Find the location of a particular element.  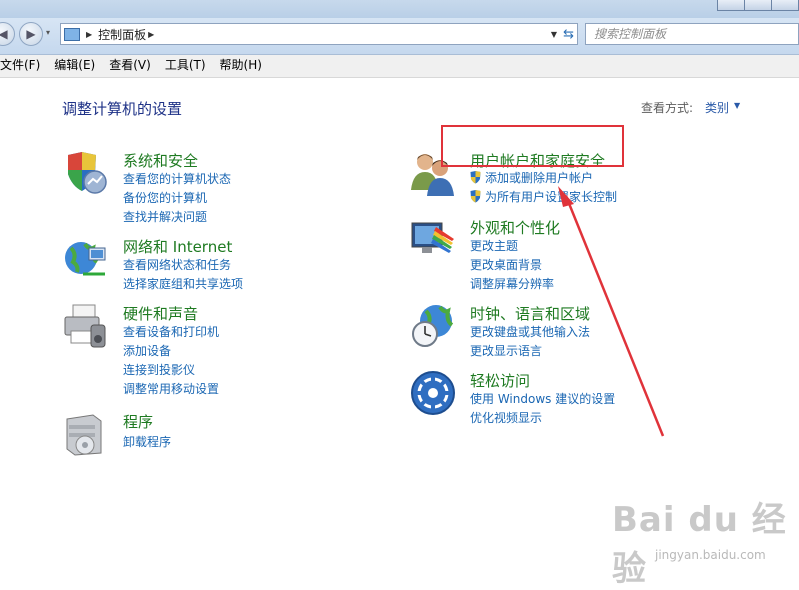

baidu-watermark-logo: Bai du 经验 is located at coordinates (699, 544).